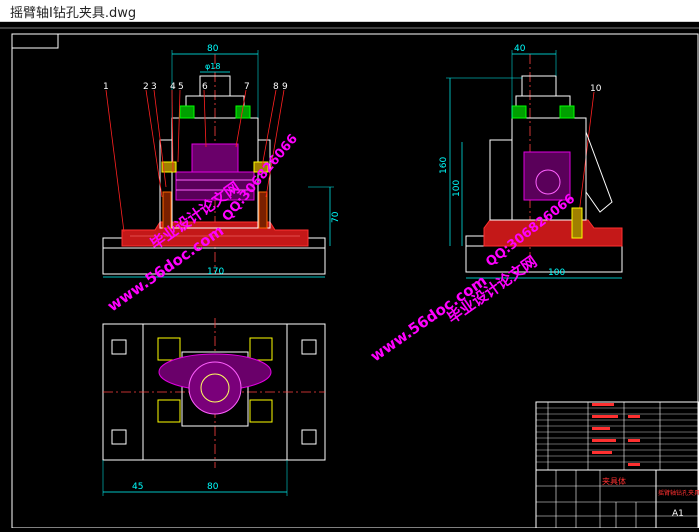 The height and width of the screenshot is (532, 699). Describe the element at coordinates (214, 407) in the screenshot. I see `plan-view` at that location.